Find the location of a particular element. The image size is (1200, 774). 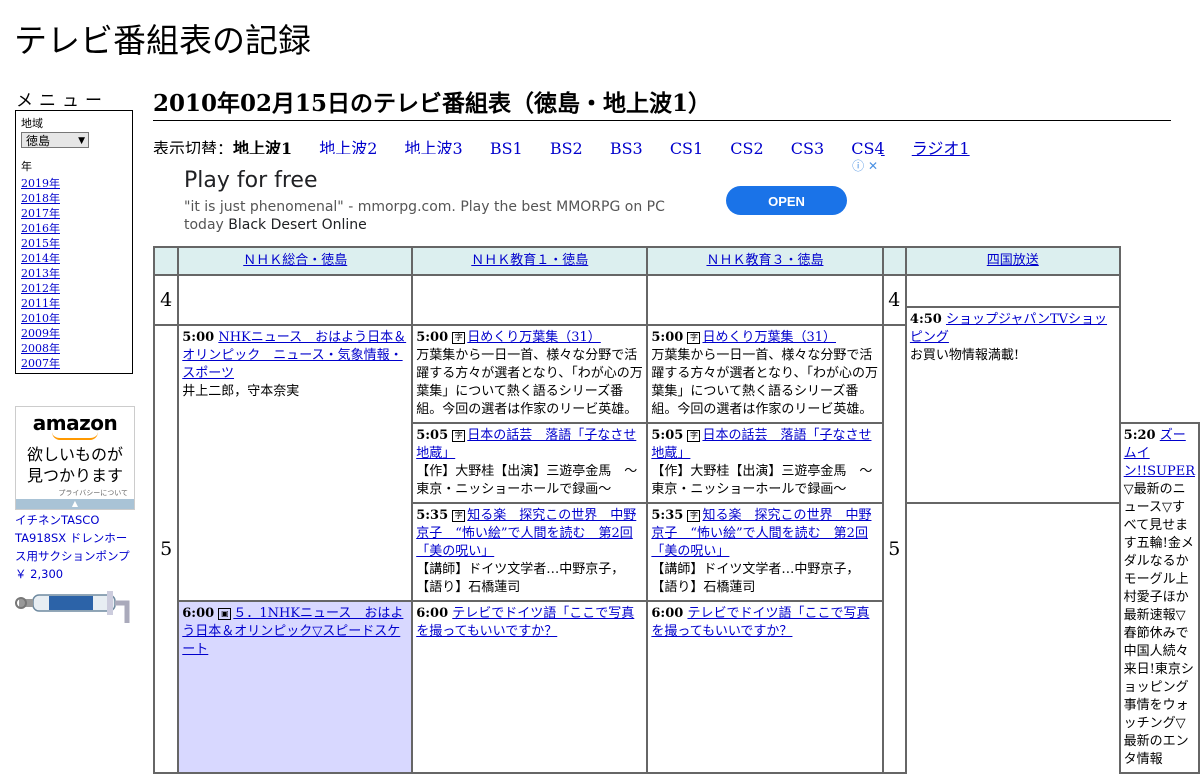

region-select: 徳島 ▼ is located at coordinates (55, 140).